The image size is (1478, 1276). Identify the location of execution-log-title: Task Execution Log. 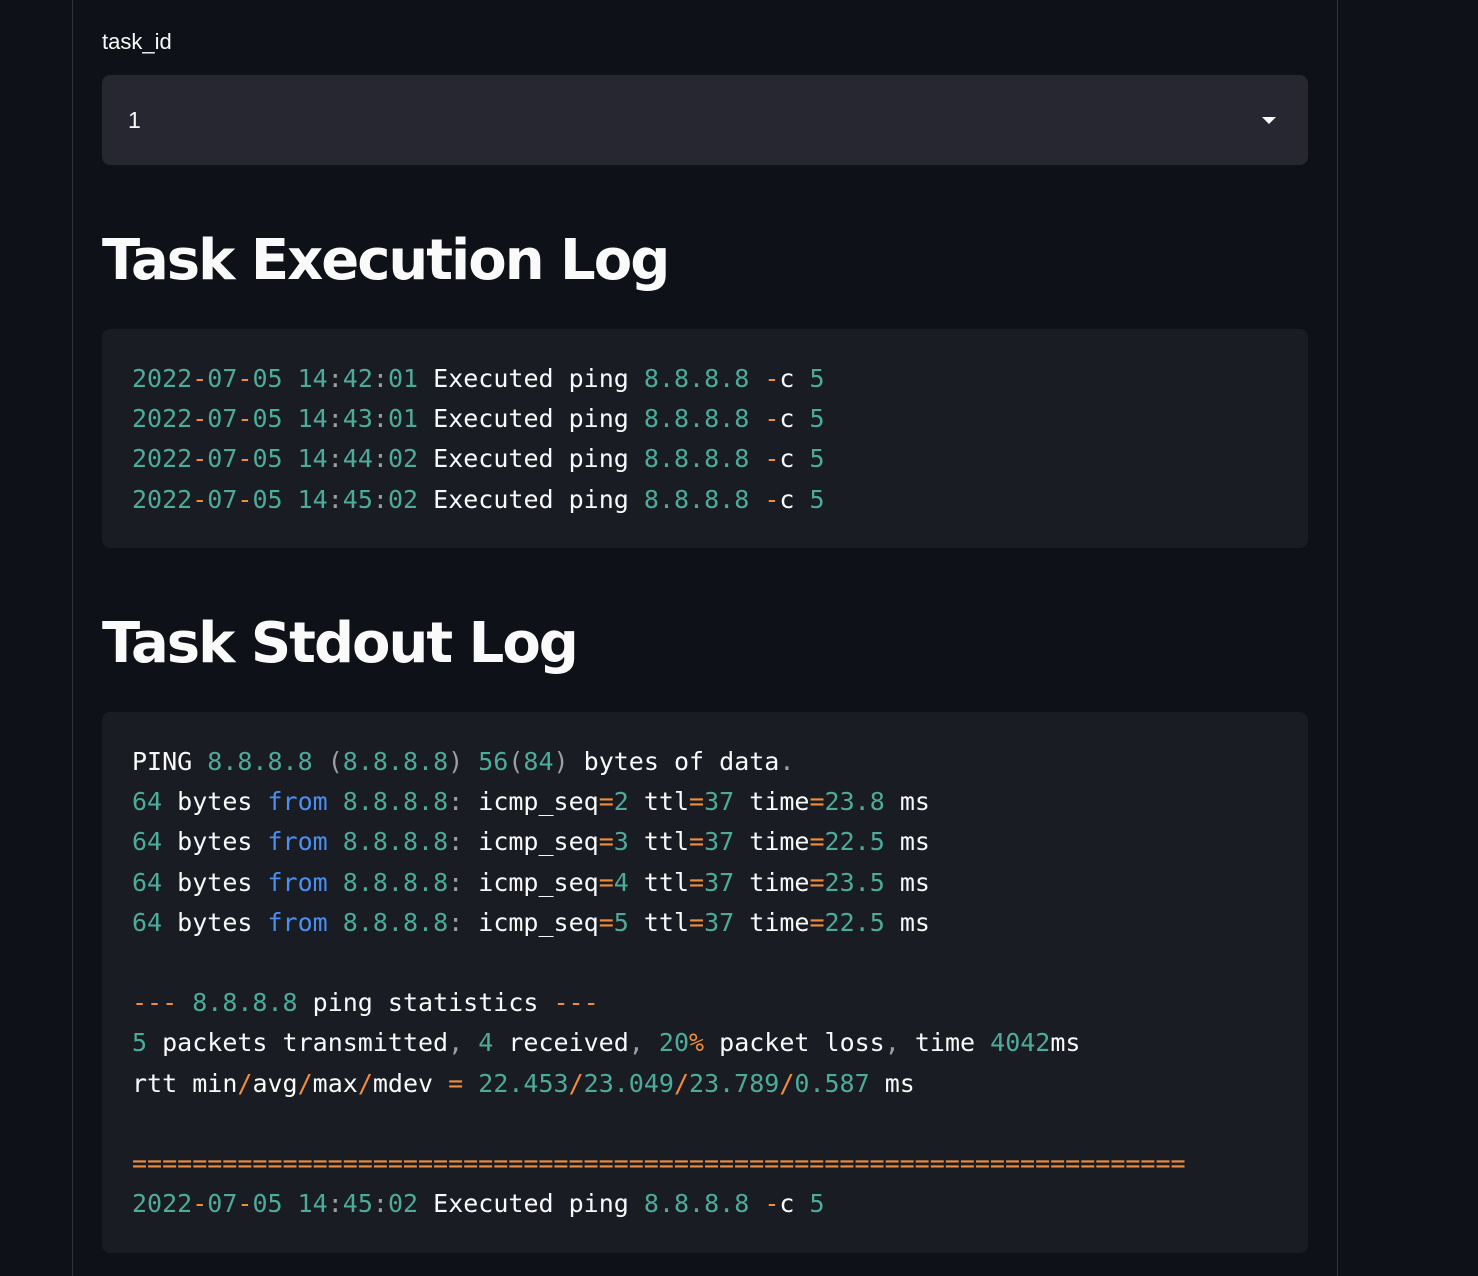
(386, 260).